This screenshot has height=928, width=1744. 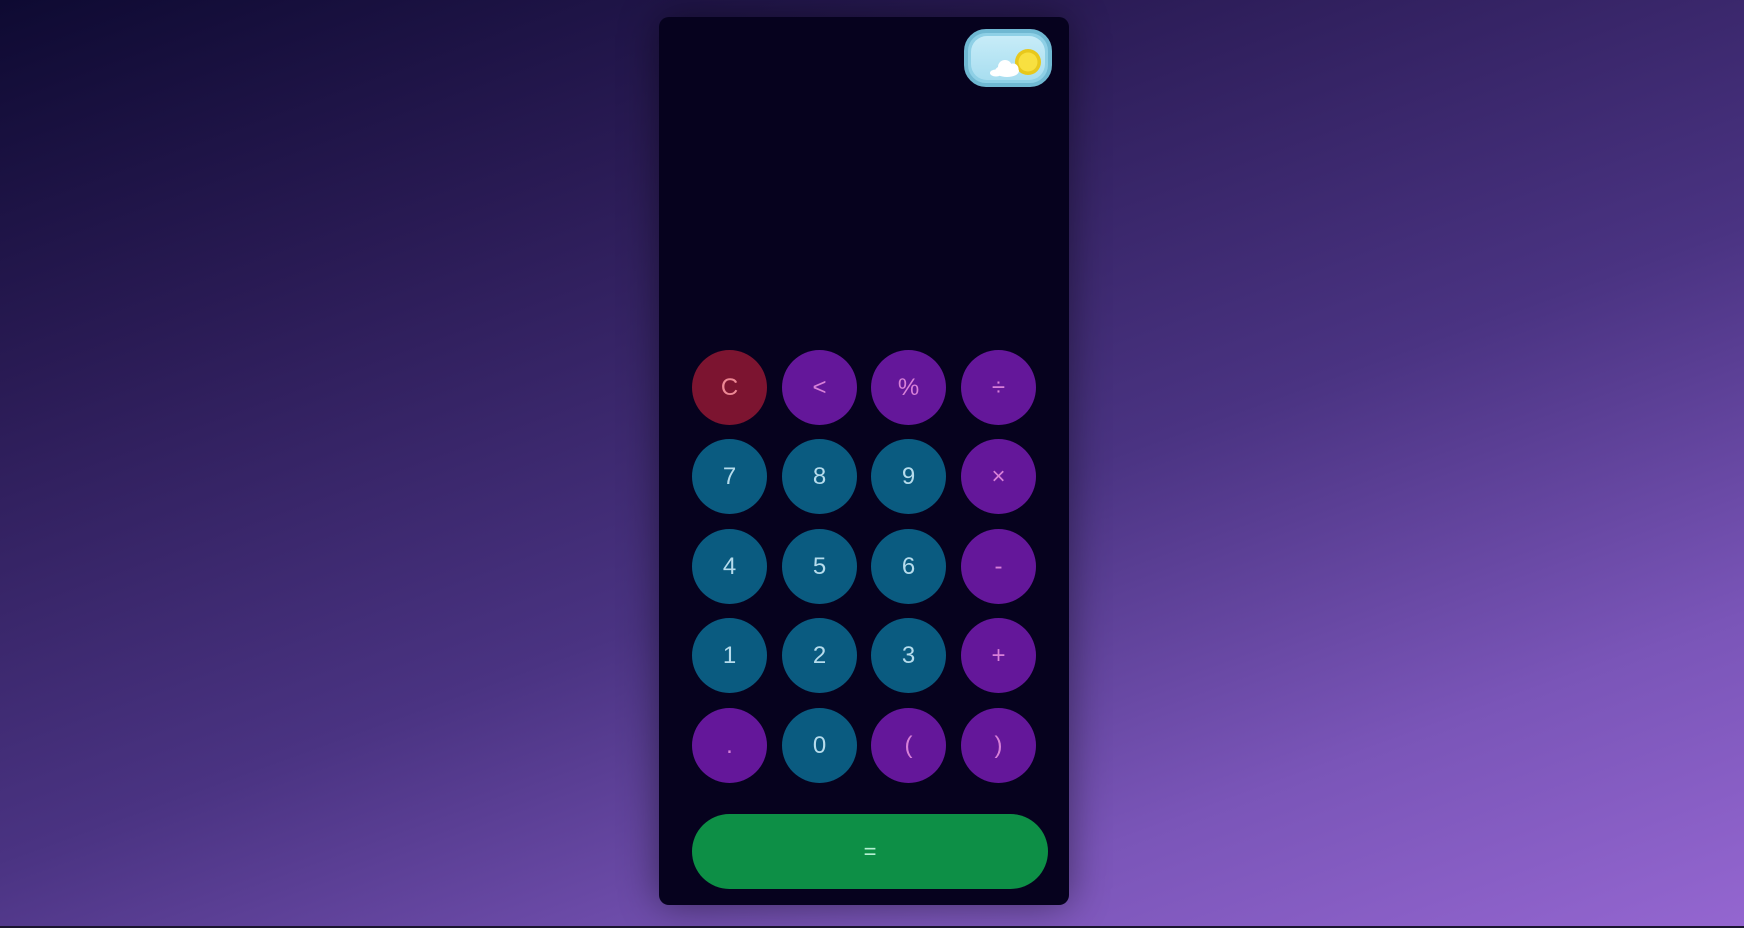 What do you see at coordinates (998, 566) in the screenshot?
I see `subtract-button: -` at bounding box center [998, 566].